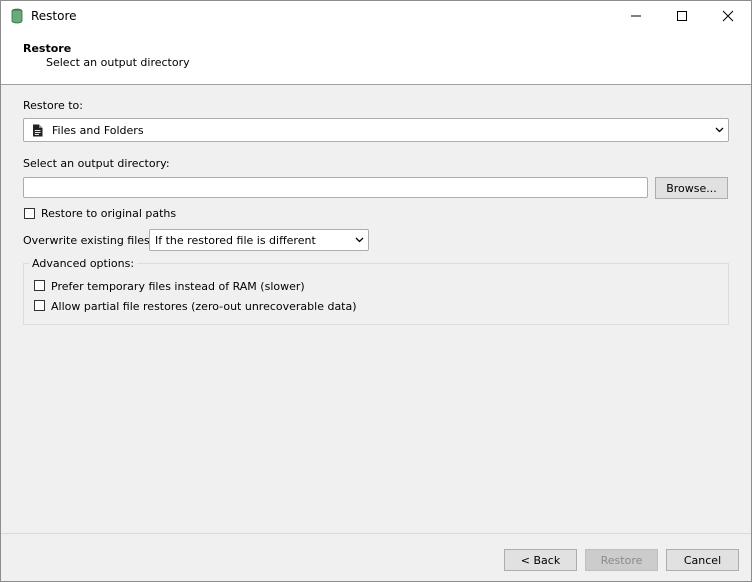 The width and height of the screenshot is (752, 582). I want to click on title-bar: Restore, so click(376, 16).